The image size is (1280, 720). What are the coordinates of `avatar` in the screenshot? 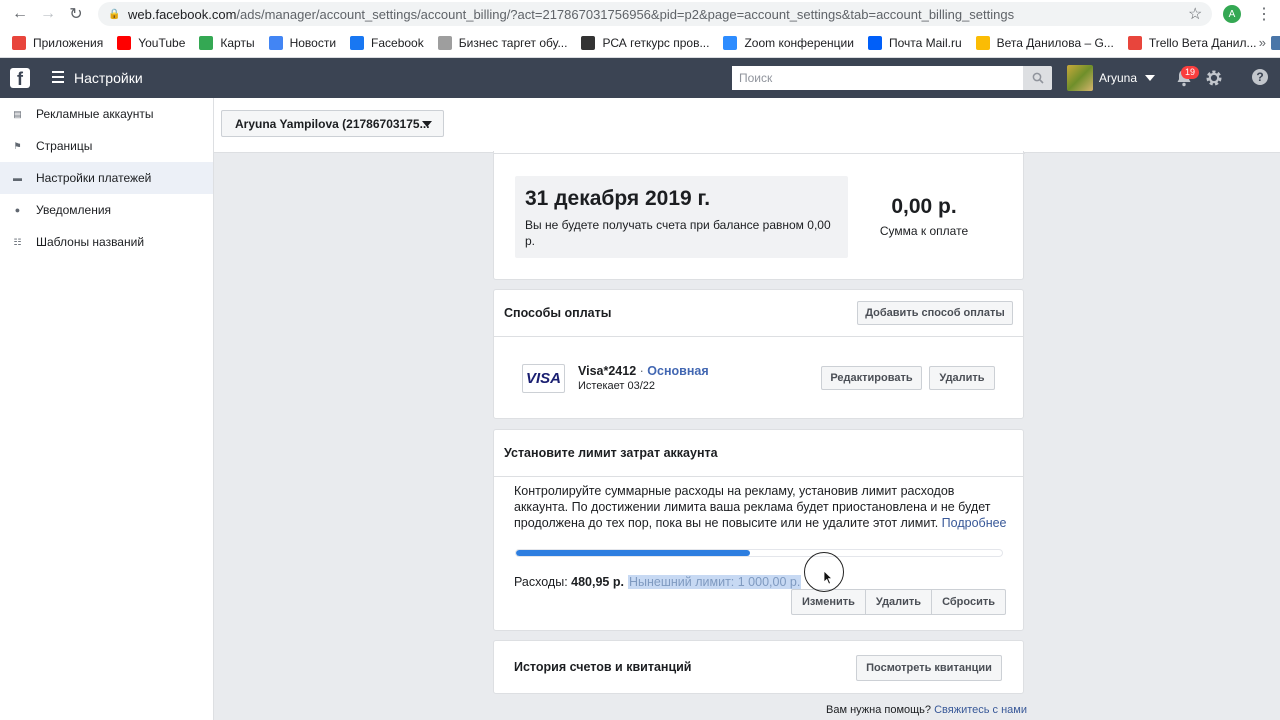 It's located at (1080, 78).